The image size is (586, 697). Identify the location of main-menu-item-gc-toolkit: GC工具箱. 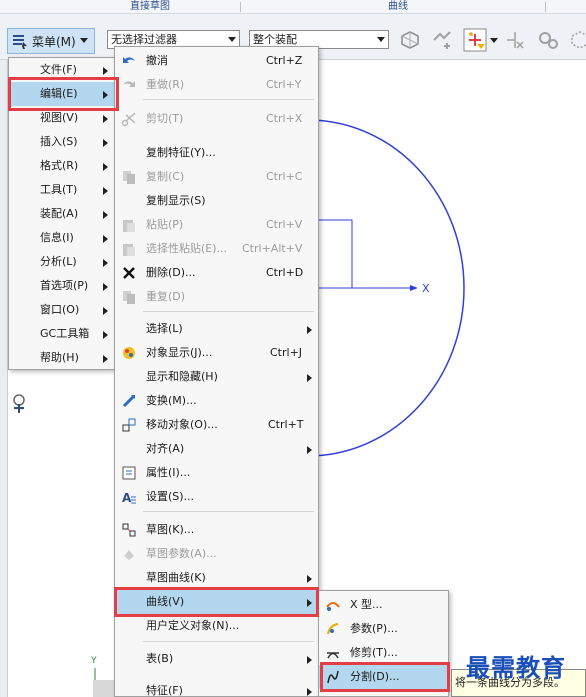
(61, 334).